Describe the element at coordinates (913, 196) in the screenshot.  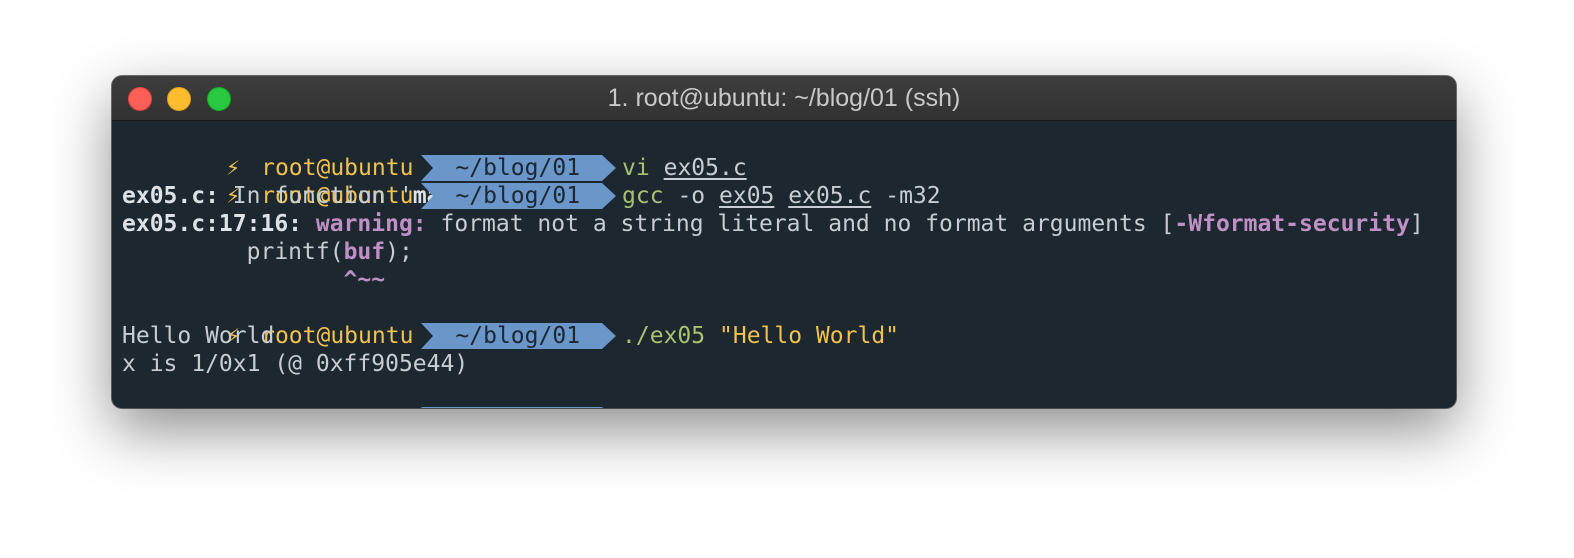
I see `command-option: -m32` at that location.